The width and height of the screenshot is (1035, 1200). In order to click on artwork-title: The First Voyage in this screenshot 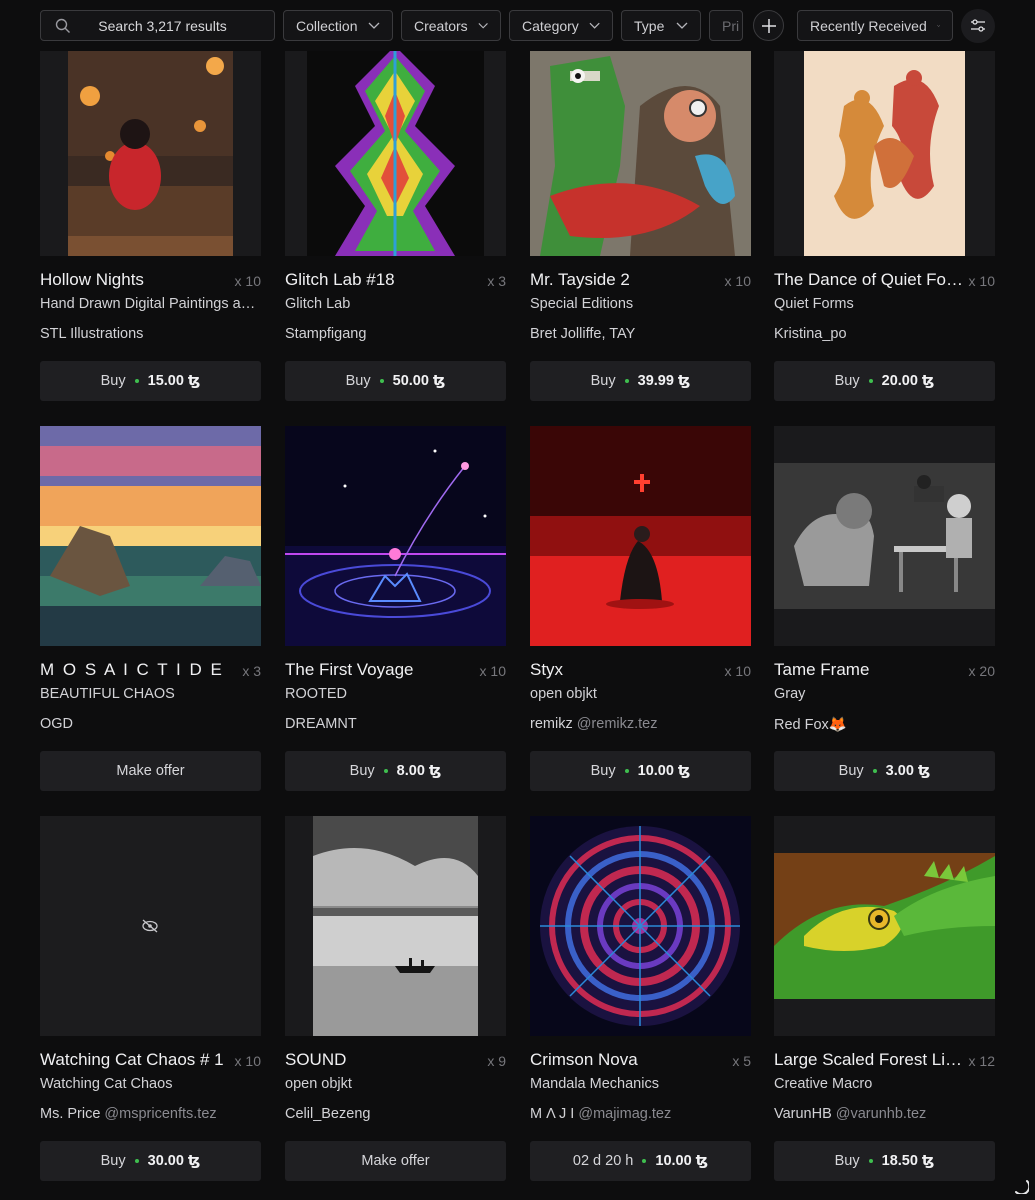, I will do `click(380, 670)`.